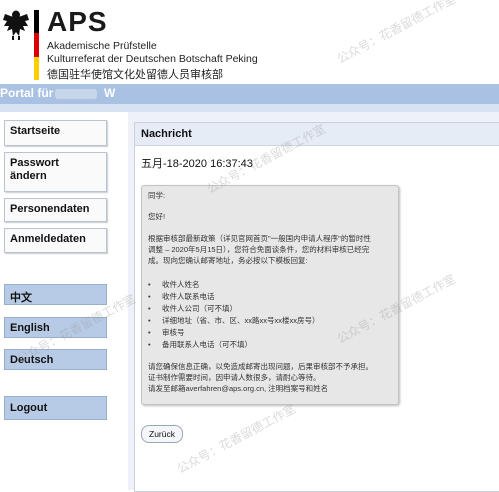  What do you see at coordinates (241, 320) in the screenshot?
I see `list-item-text: 详细地址（省、市、区、xx路xx号xx楼xx房号）` at bounding box center [241, 320].